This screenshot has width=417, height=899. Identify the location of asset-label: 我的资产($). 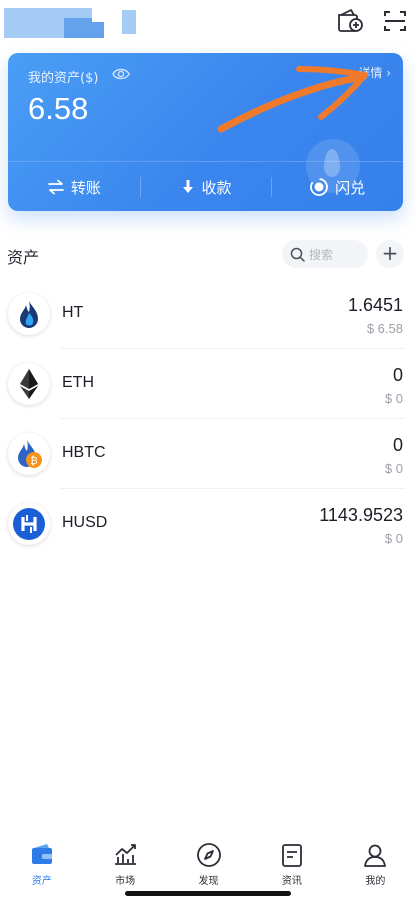
(63, 78).